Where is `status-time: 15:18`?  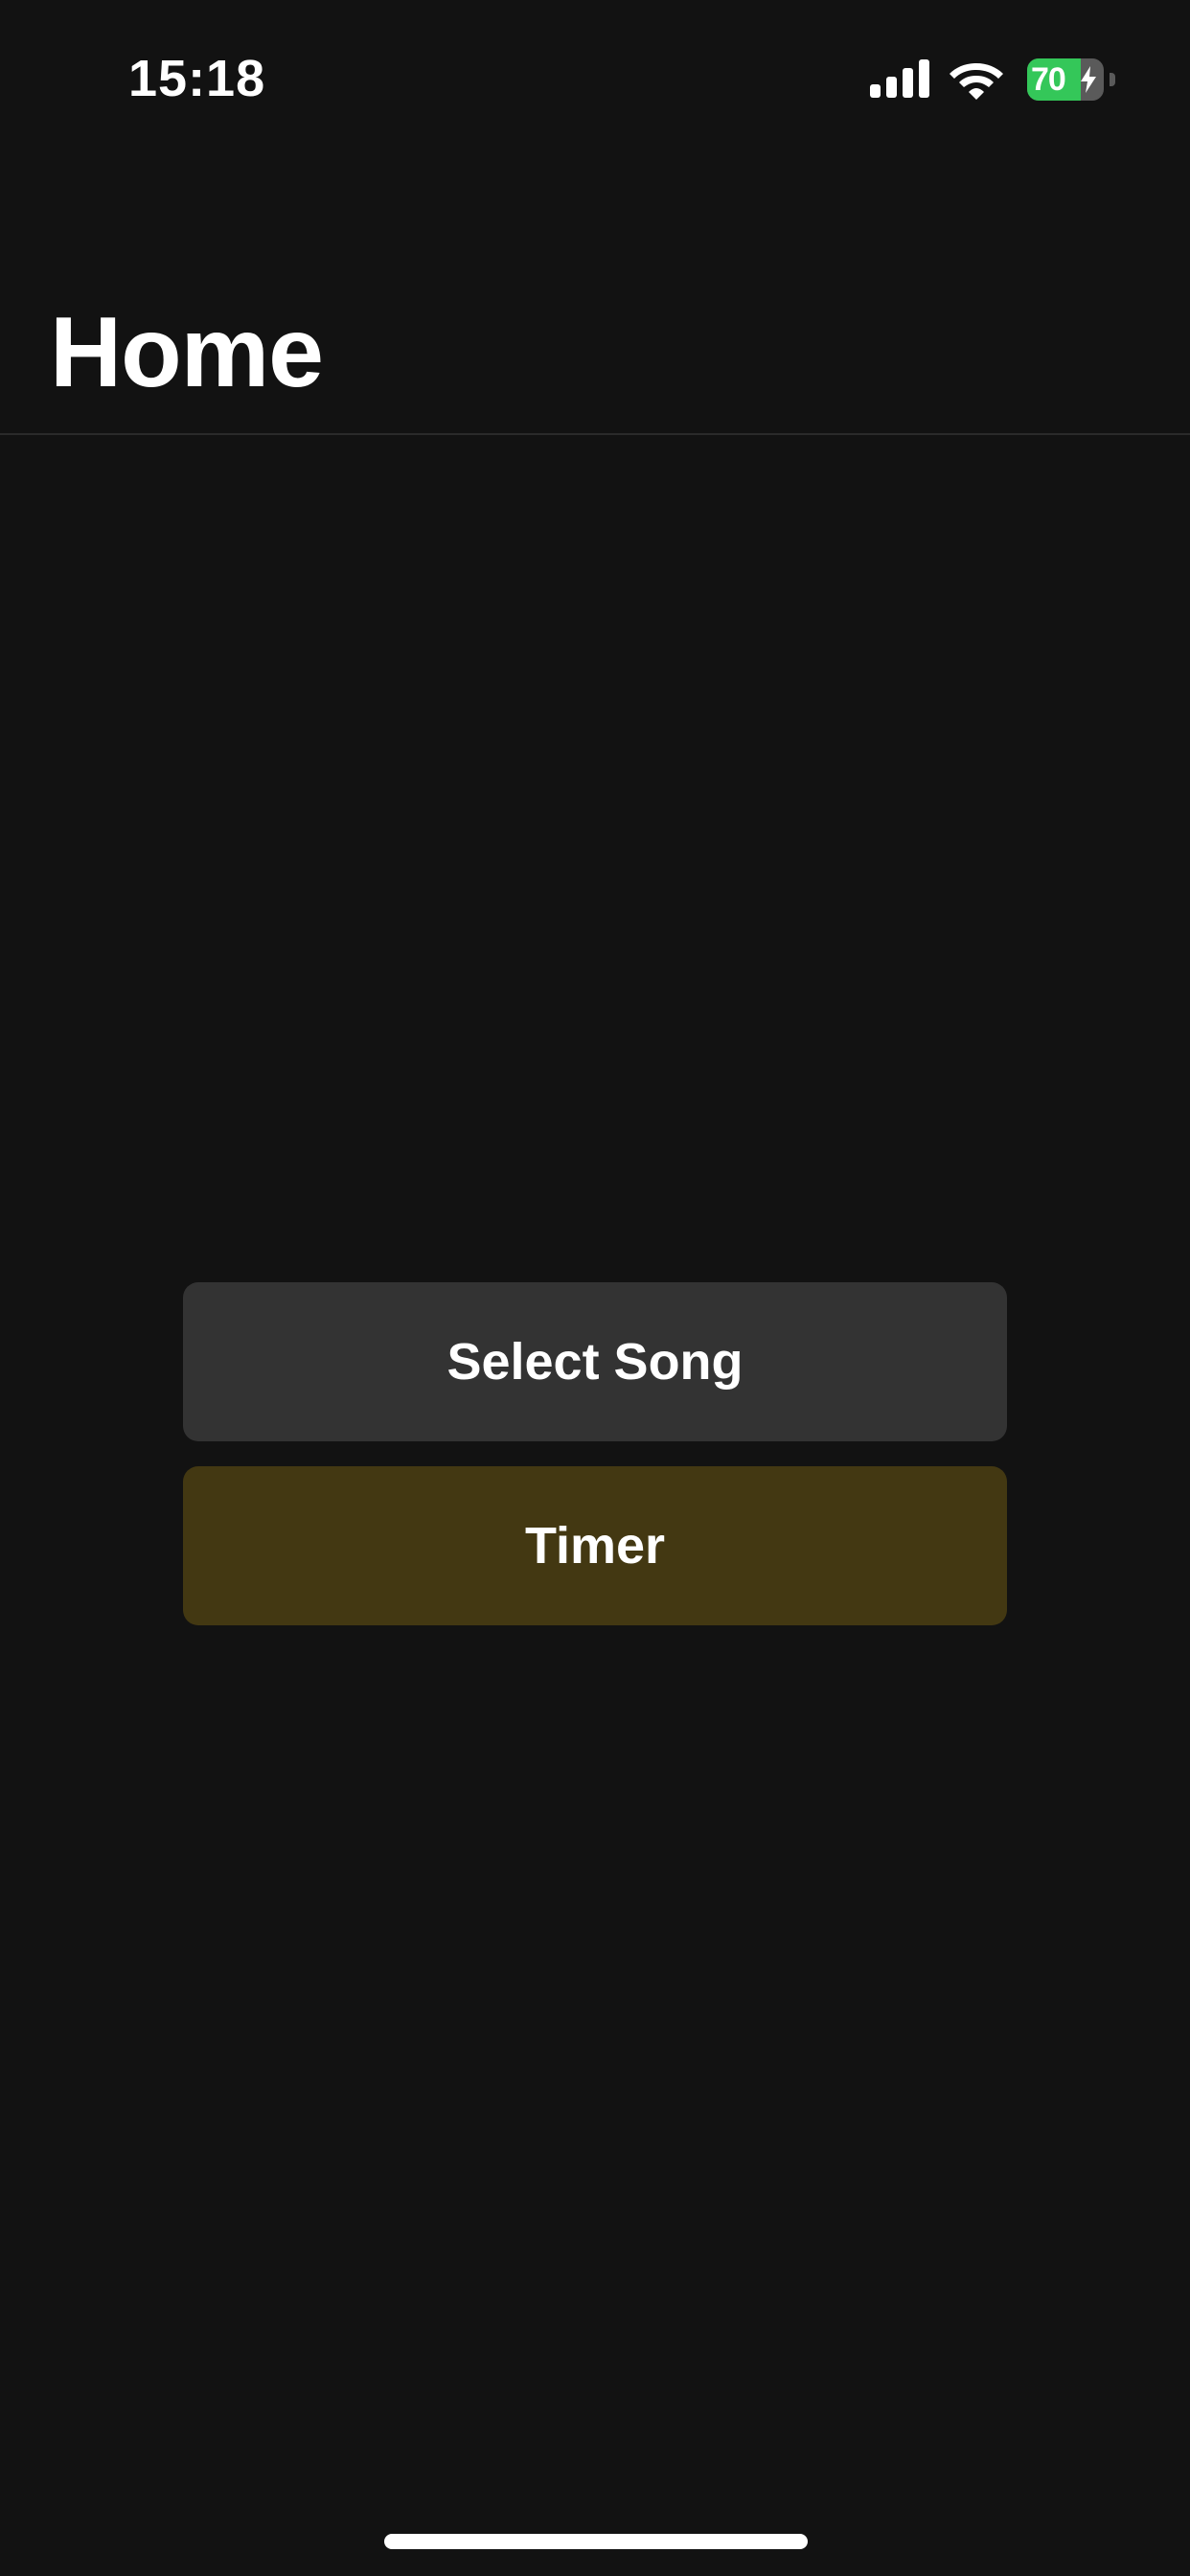 status-time: 15:18 is located at coordinates (197, 78).